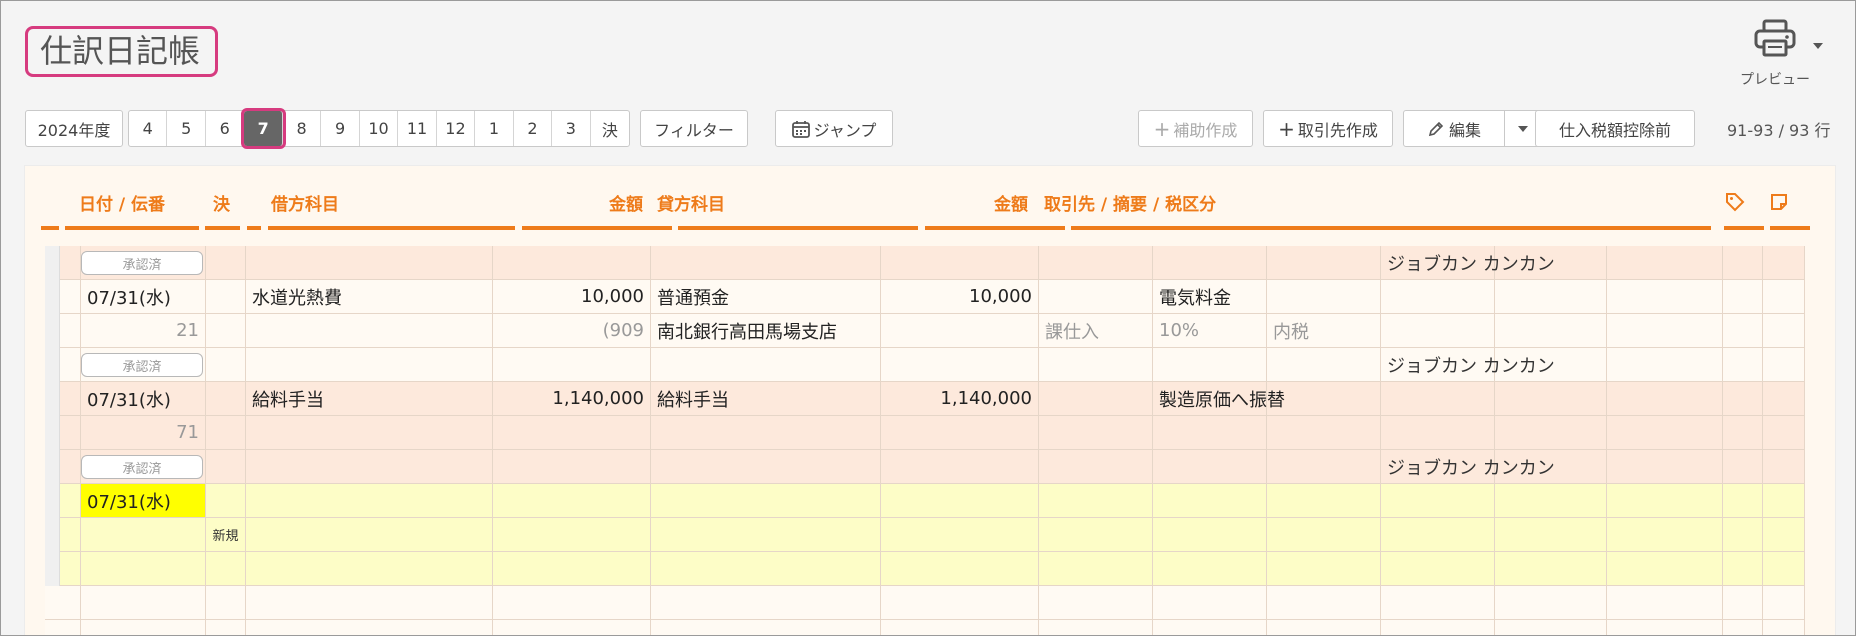 The height and width of the screenshot is (636, 1856). What do you see at coordinates (143, 331) in the screenshot?
I see `voucher-number: 21` at bounding box center [143, 331].